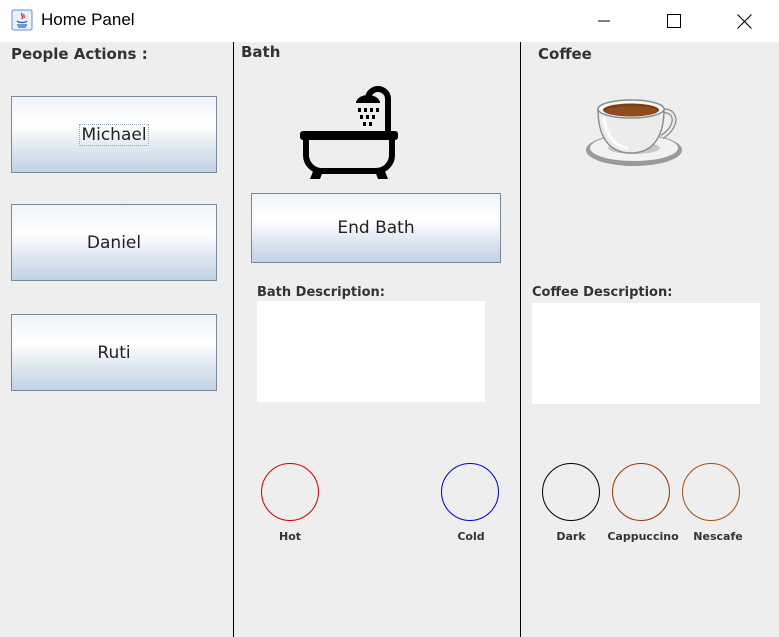  I want to click on bath-heading: Bath, so click(261, 52).